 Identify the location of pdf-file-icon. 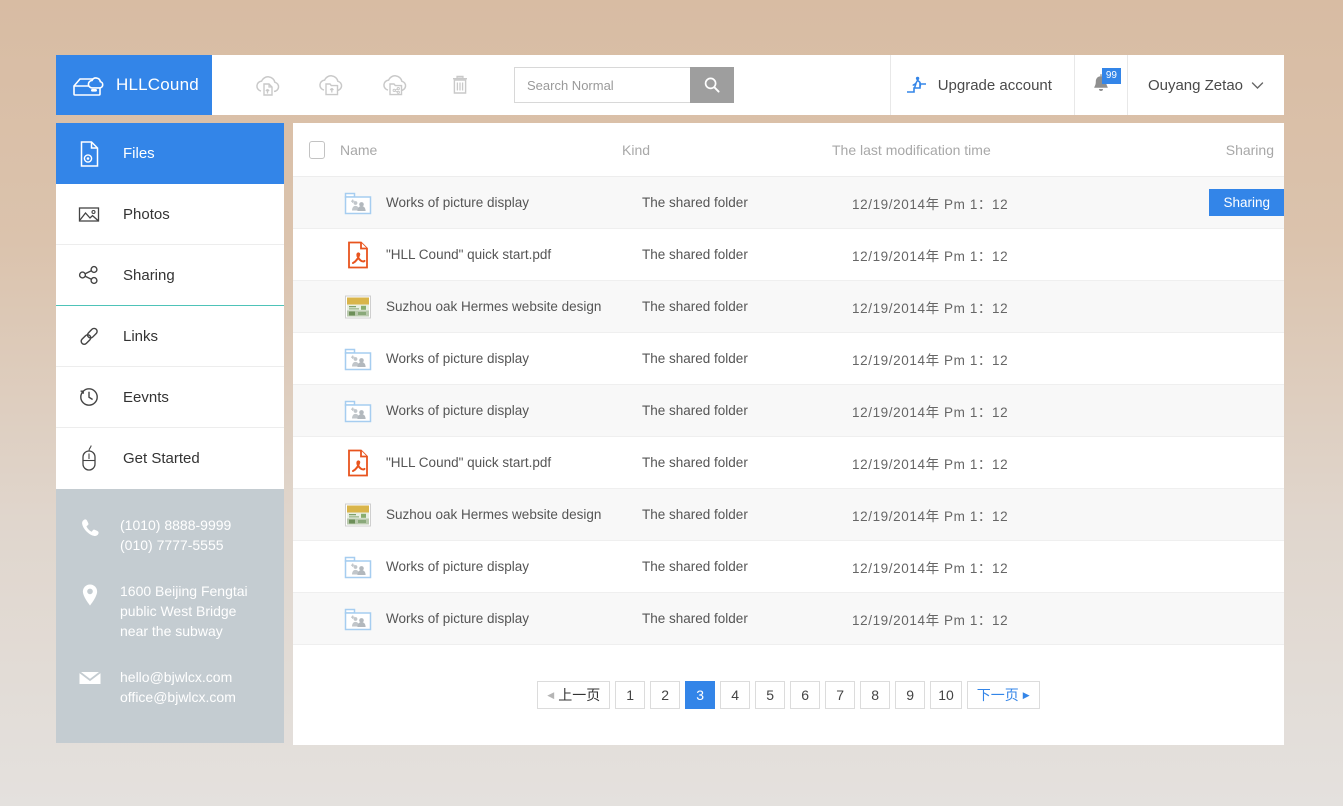
(358, 255).